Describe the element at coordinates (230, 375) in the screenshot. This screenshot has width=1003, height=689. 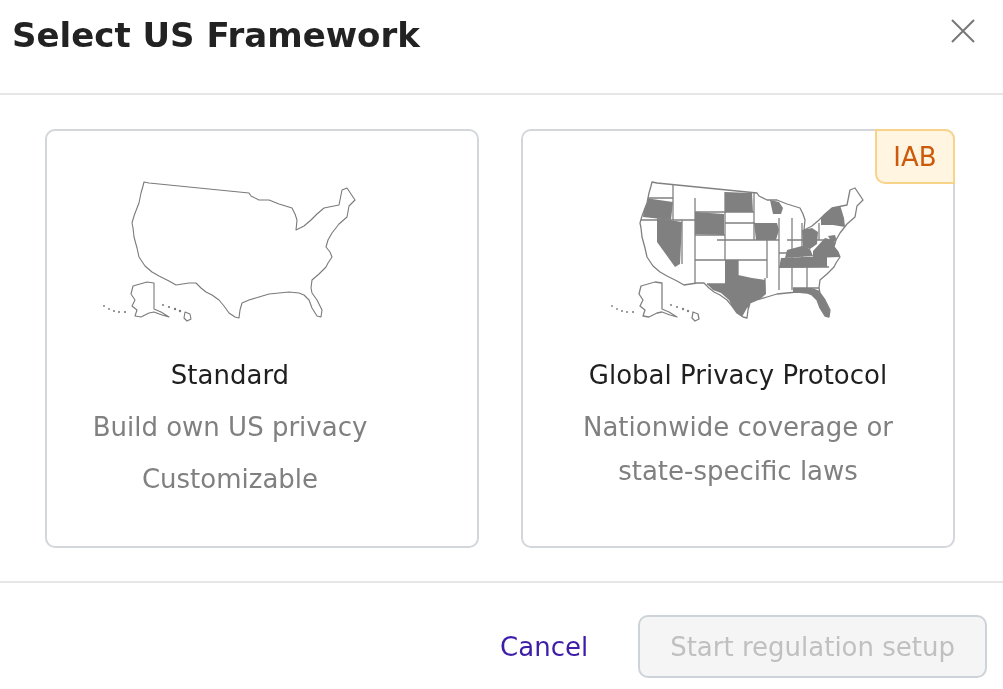
I see `option-title: Standard` at that location.